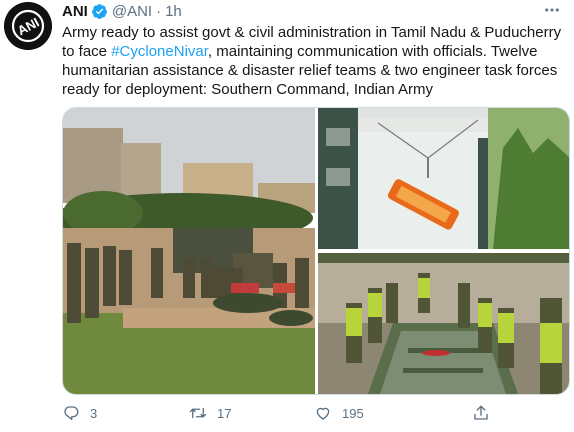  Describe the element at coordinates (353, 413) in the screenshot. I see `like-count: 195` at that location.